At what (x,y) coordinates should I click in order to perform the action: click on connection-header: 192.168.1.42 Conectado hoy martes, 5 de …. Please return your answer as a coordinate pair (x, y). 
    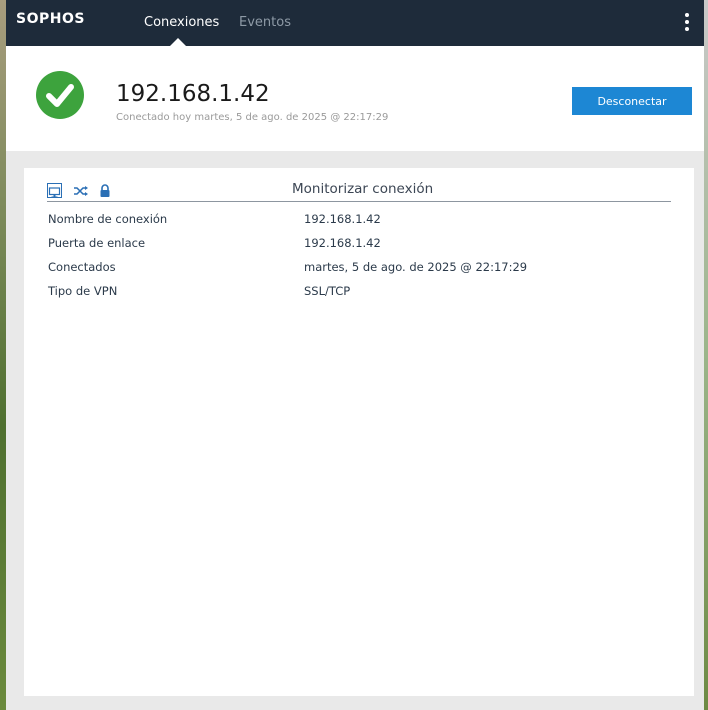
    Looking at the image, I should click on (355, 98).